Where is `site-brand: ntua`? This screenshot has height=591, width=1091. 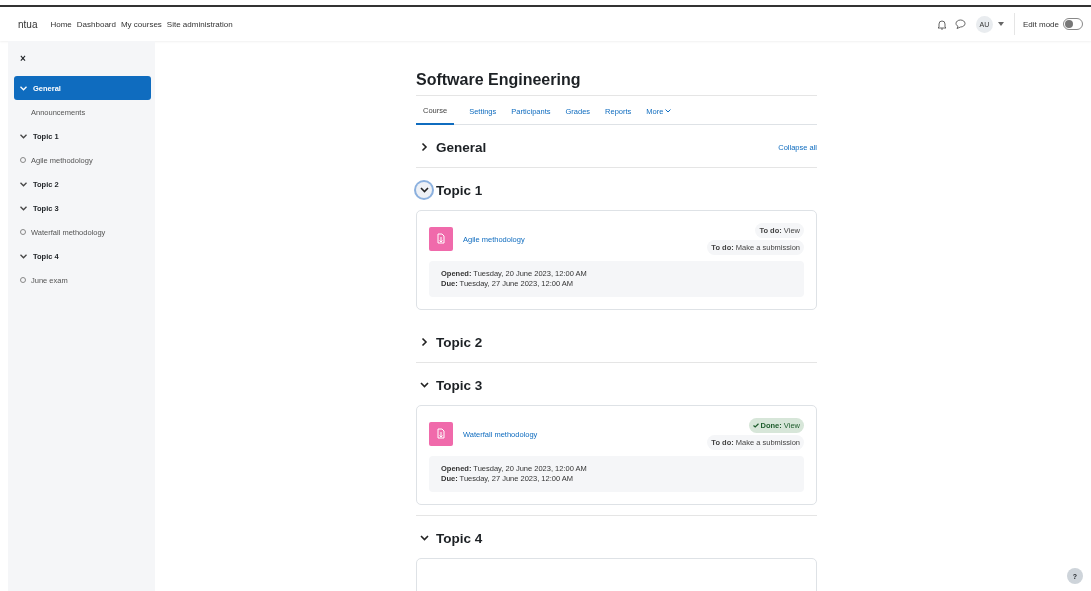
site-brand: ntua is located at coordinates (28, 24).